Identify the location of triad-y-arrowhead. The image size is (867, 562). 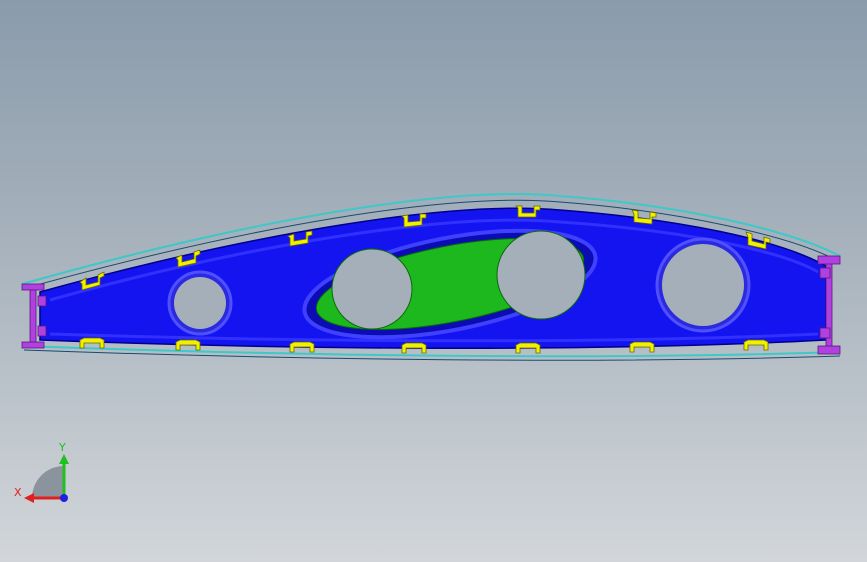
(64, 459).